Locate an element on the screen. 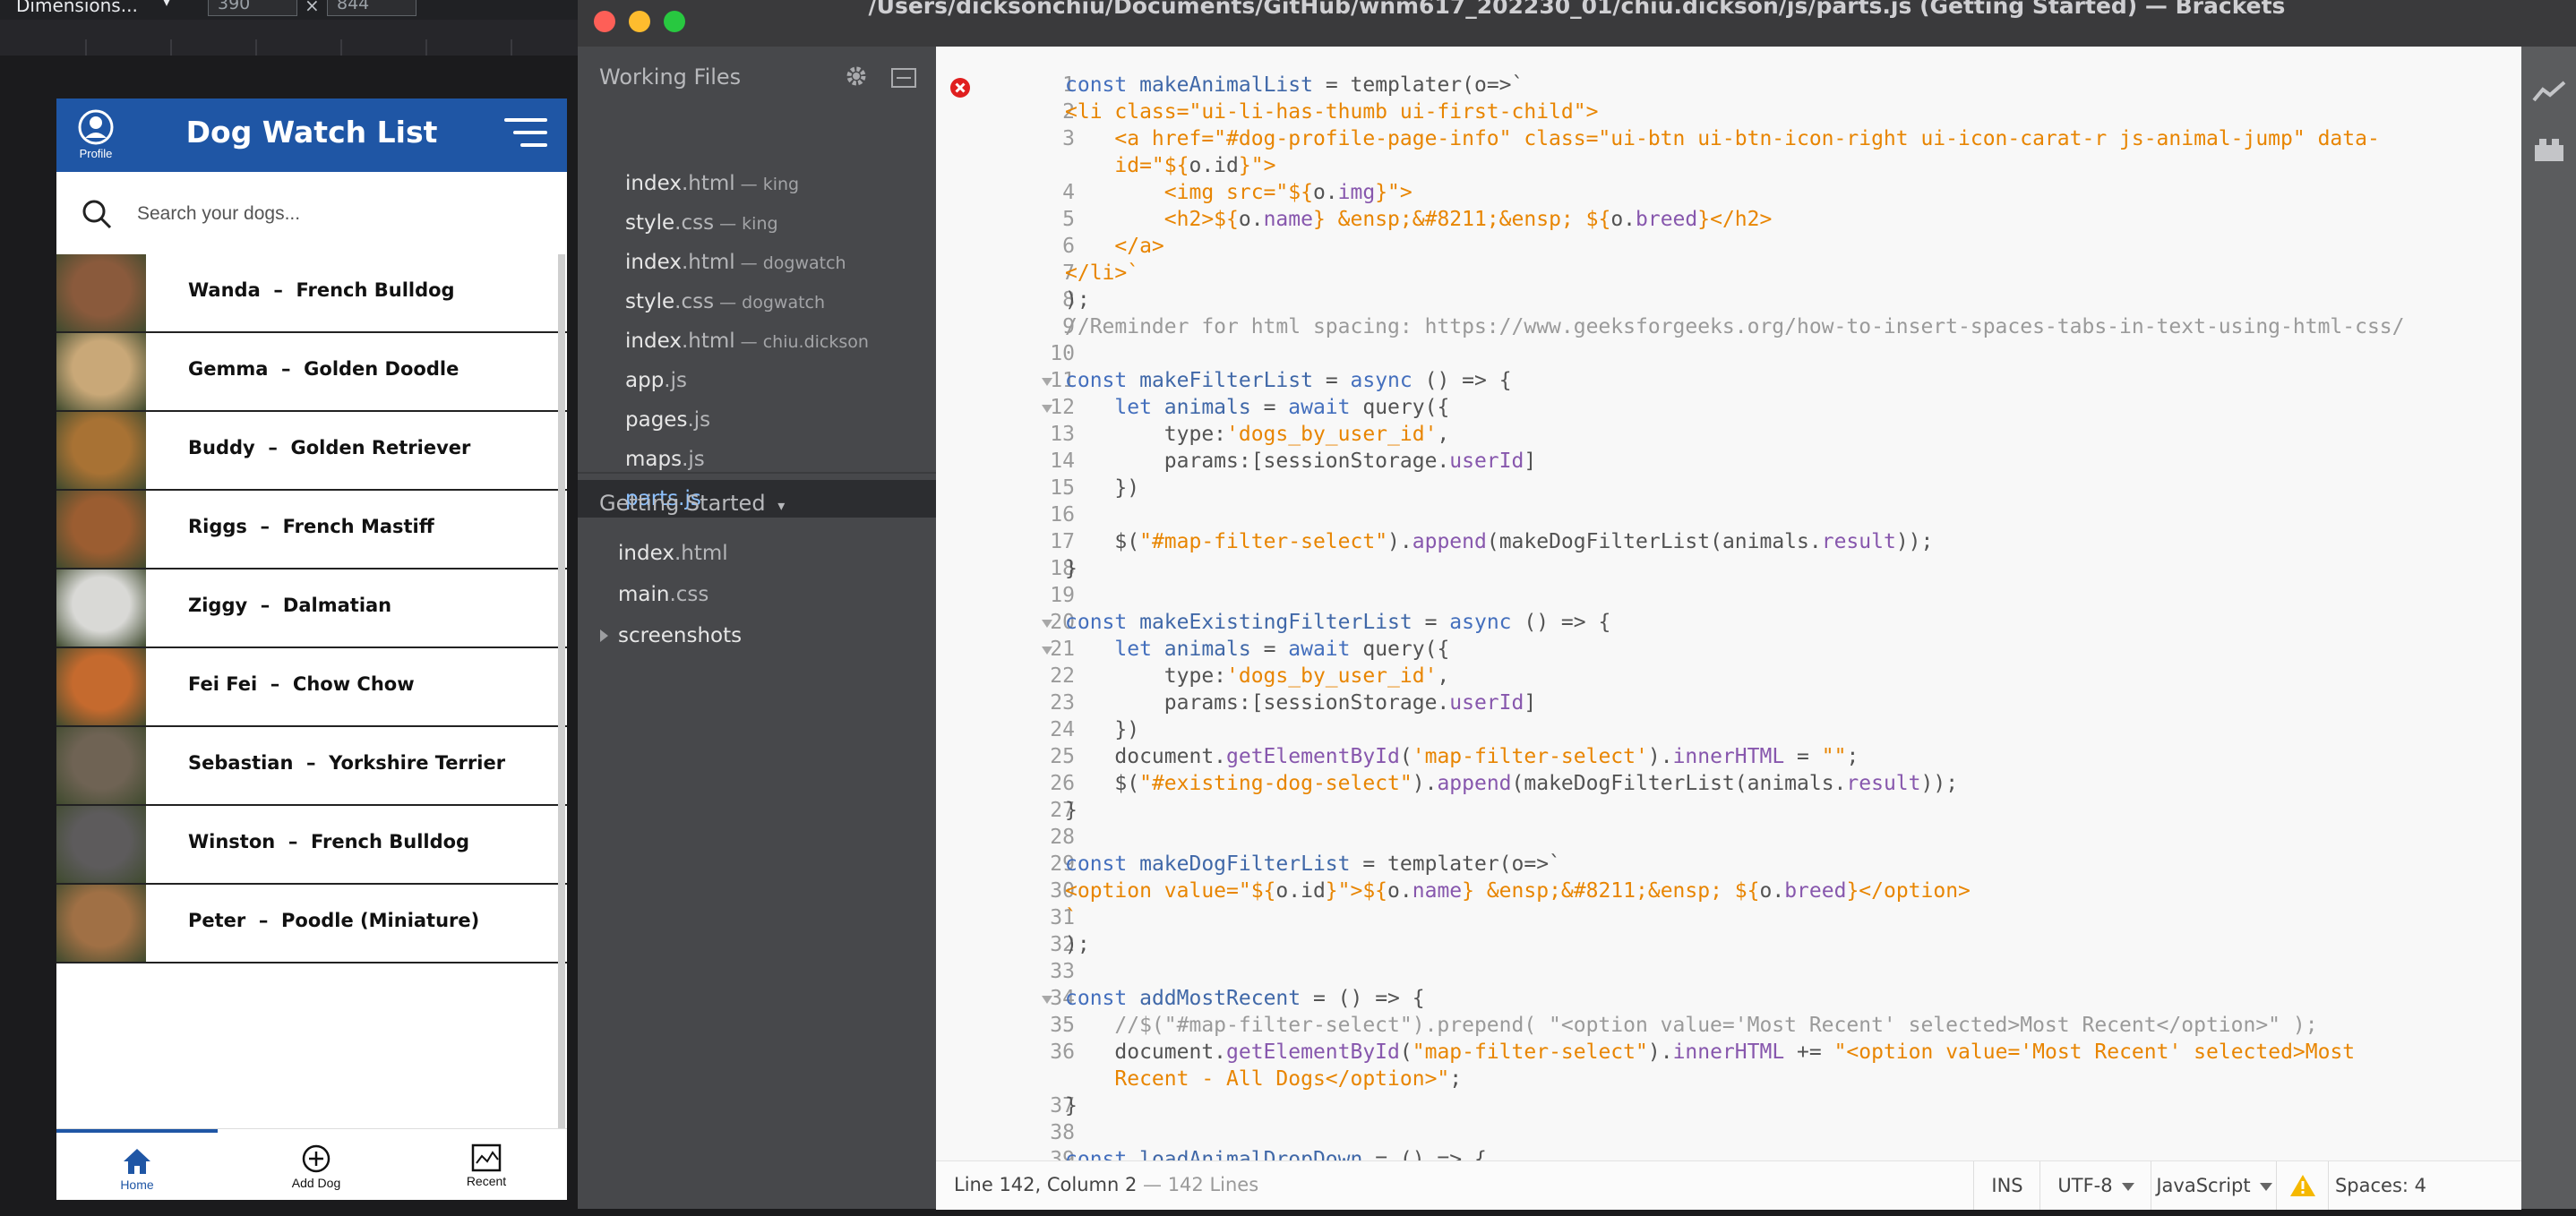 The height and width of the screenshot is (1216, 2576). code-token: innerHTML is located at coordinates (1728, 1052).